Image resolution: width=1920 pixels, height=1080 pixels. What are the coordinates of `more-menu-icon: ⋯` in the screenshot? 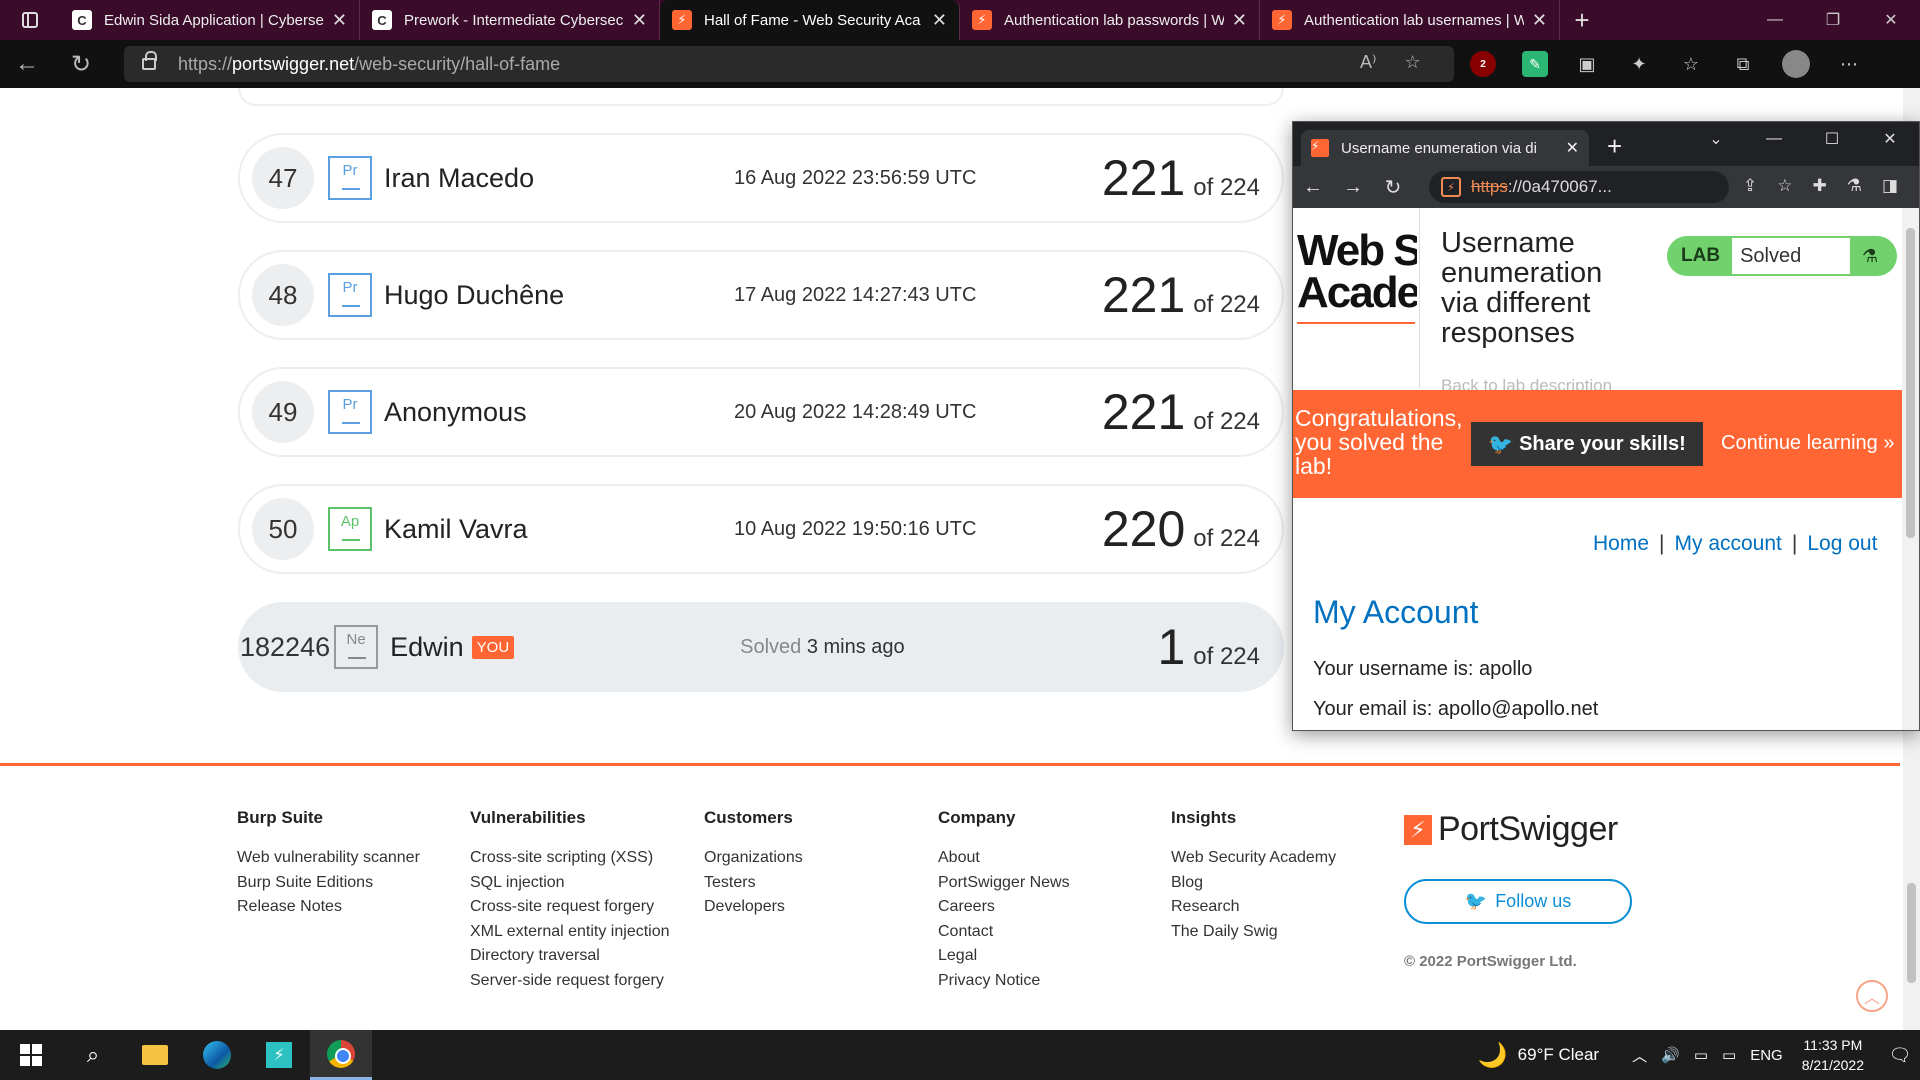 It's located at (1849, 64).